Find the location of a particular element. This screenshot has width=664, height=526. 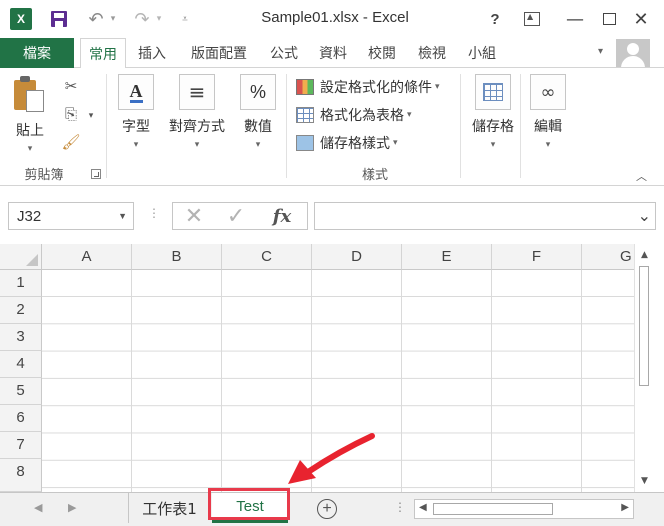

column-header: A is located at coordinates (87, 257).